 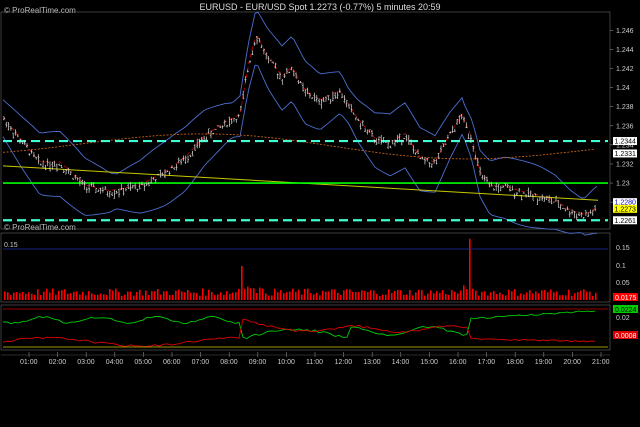 I want to click on time-axis-label: 20:00, so click(x=572, y=362).